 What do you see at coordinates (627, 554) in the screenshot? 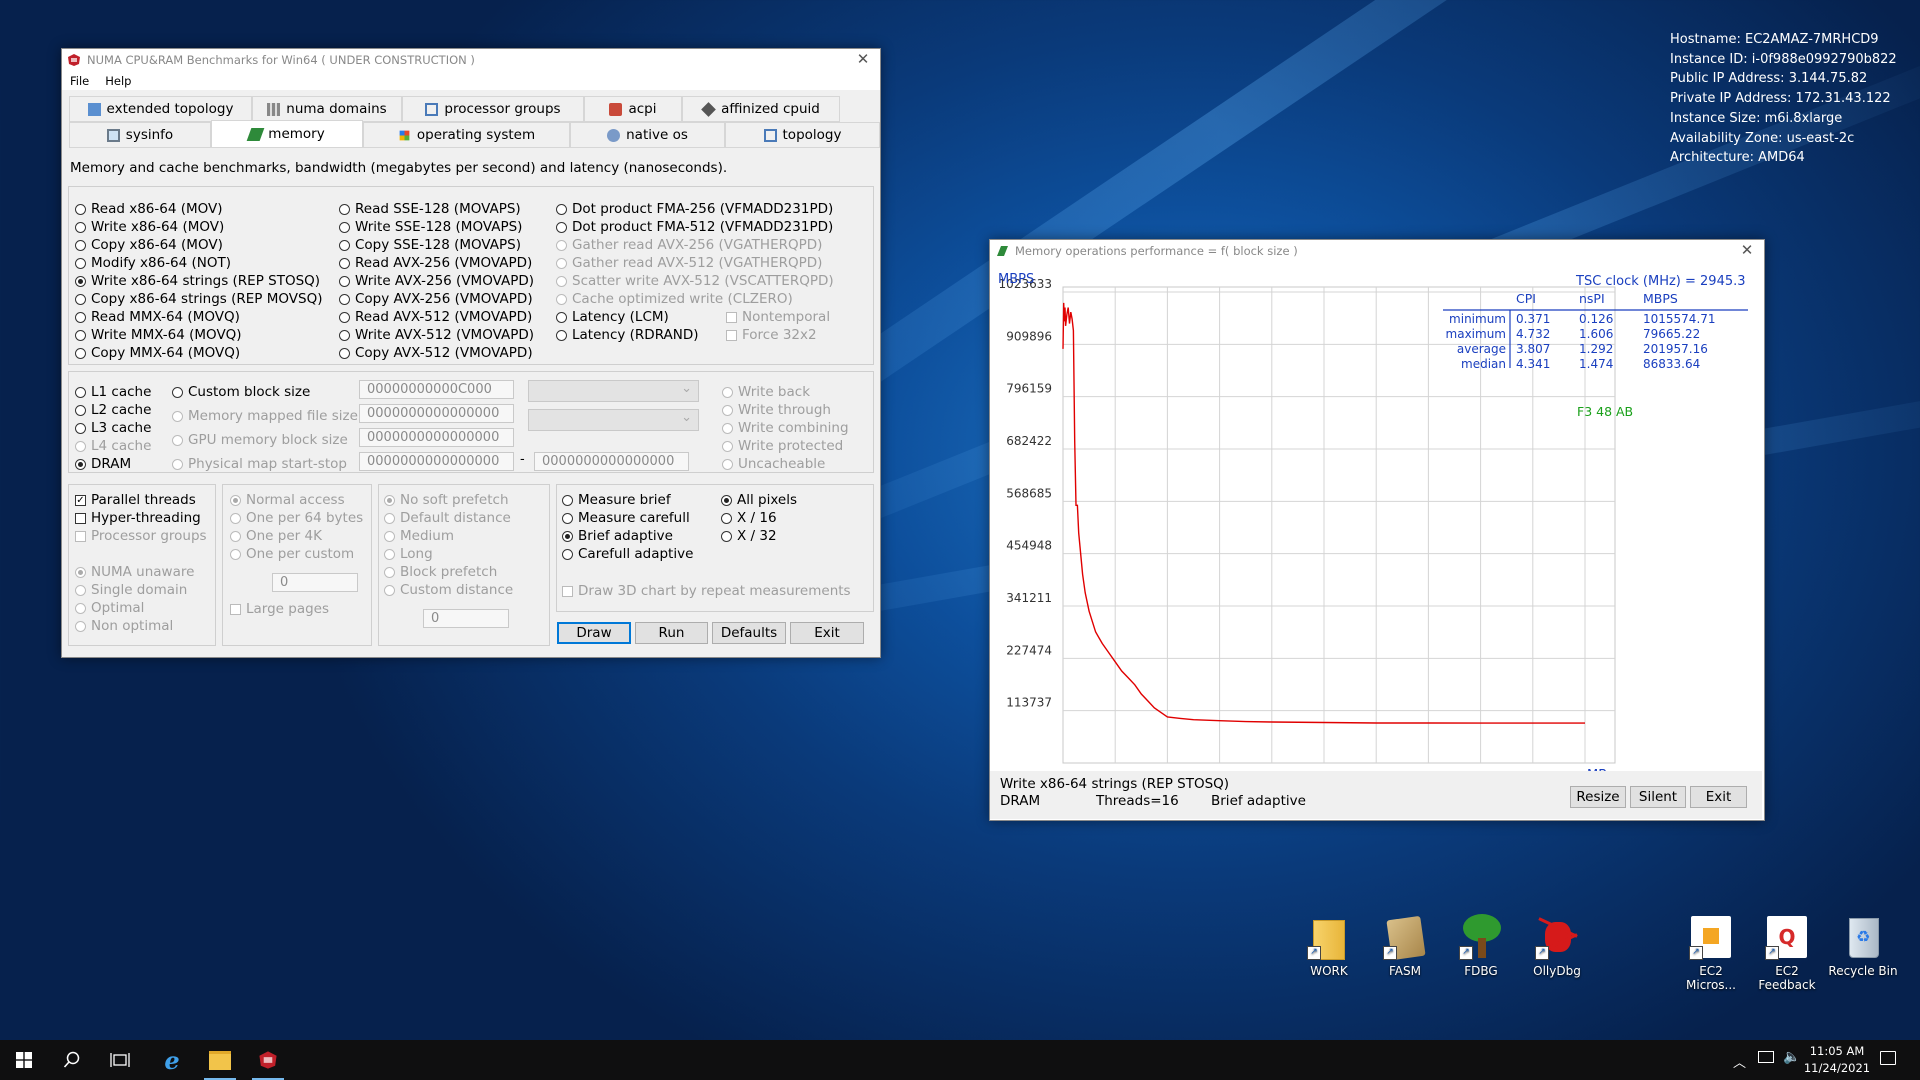
I see `measure-carefull-adaptive: Carefull adaptive` at bounding box center [627, 554].